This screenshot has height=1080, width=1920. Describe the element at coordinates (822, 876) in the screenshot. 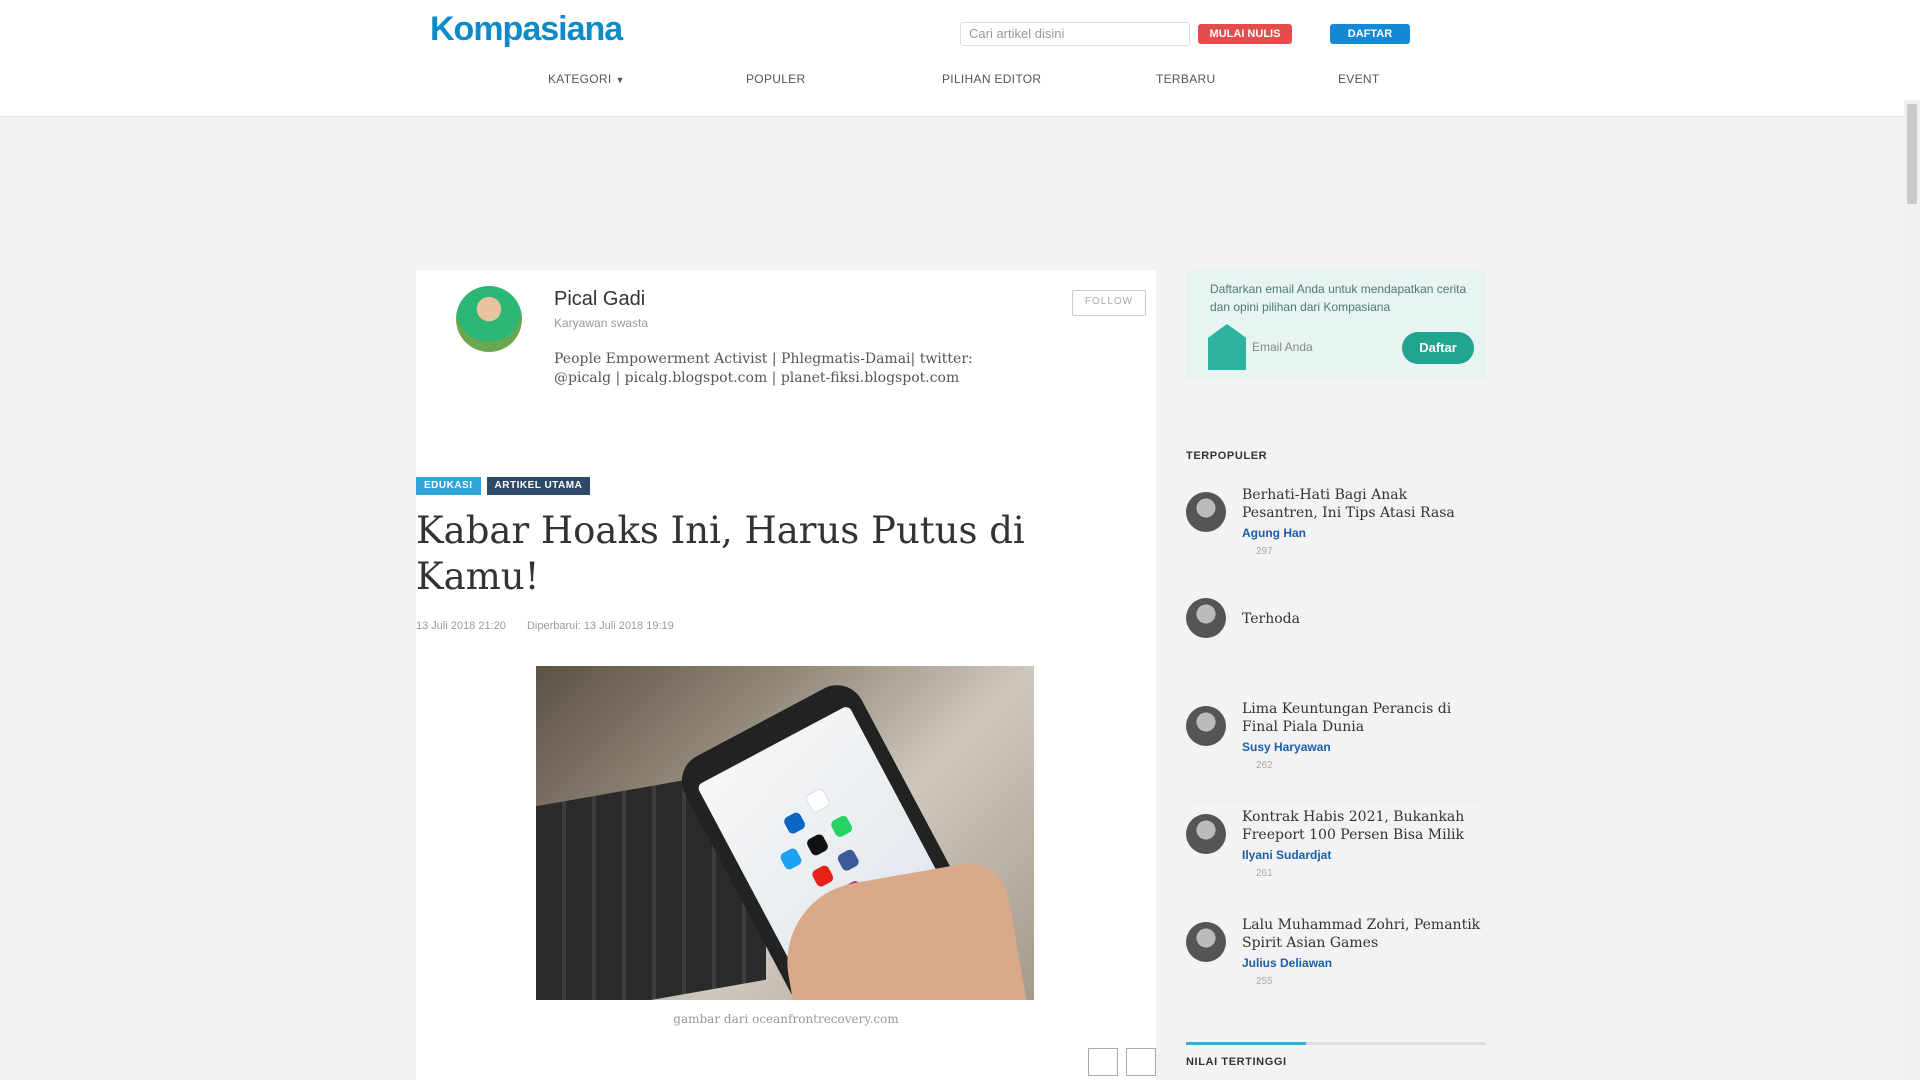

I see `youtube-icon` at that location.